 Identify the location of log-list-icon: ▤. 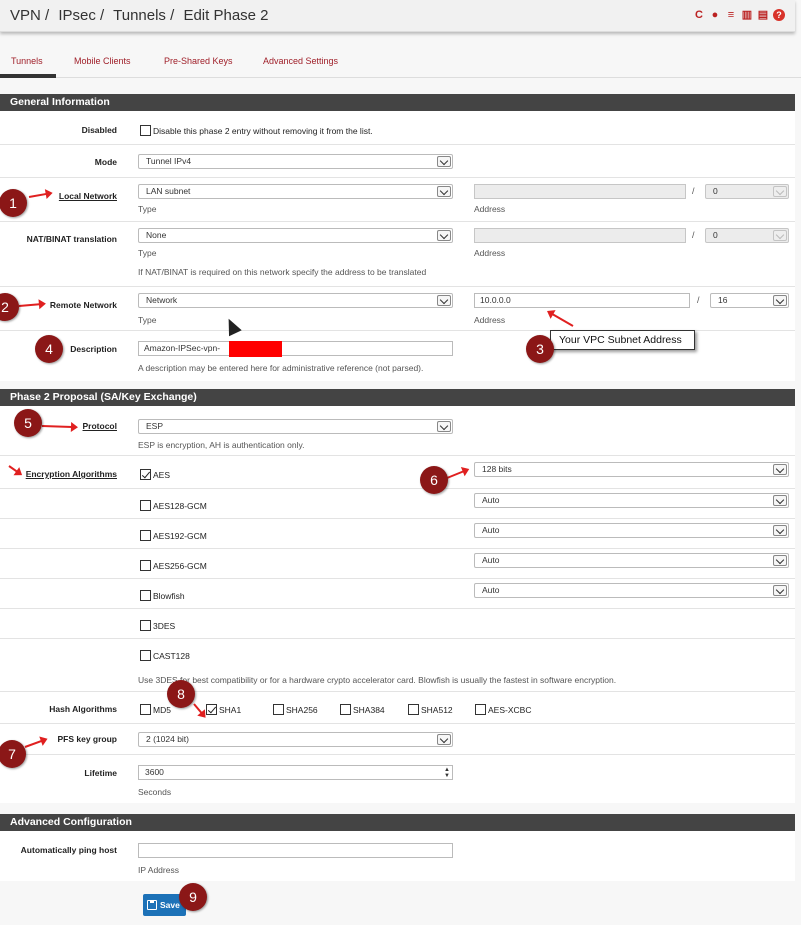
(763, 15).